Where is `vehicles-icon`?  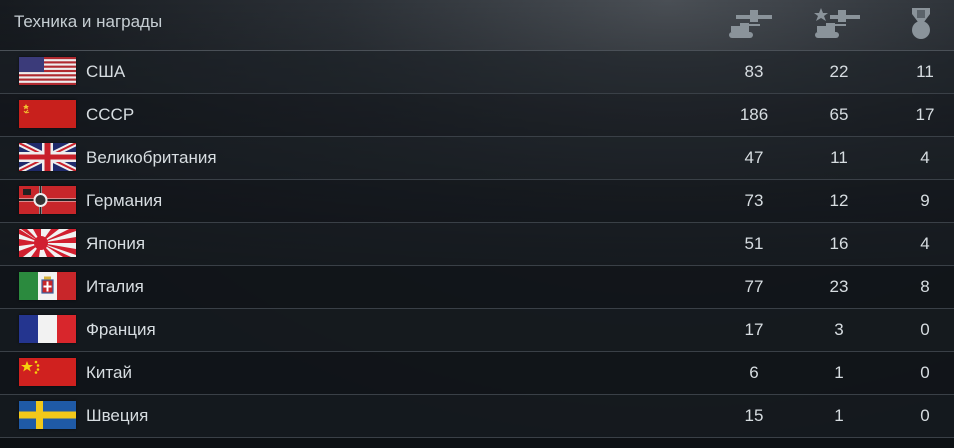
vehicles-icon is located at coordinates (753, 24).